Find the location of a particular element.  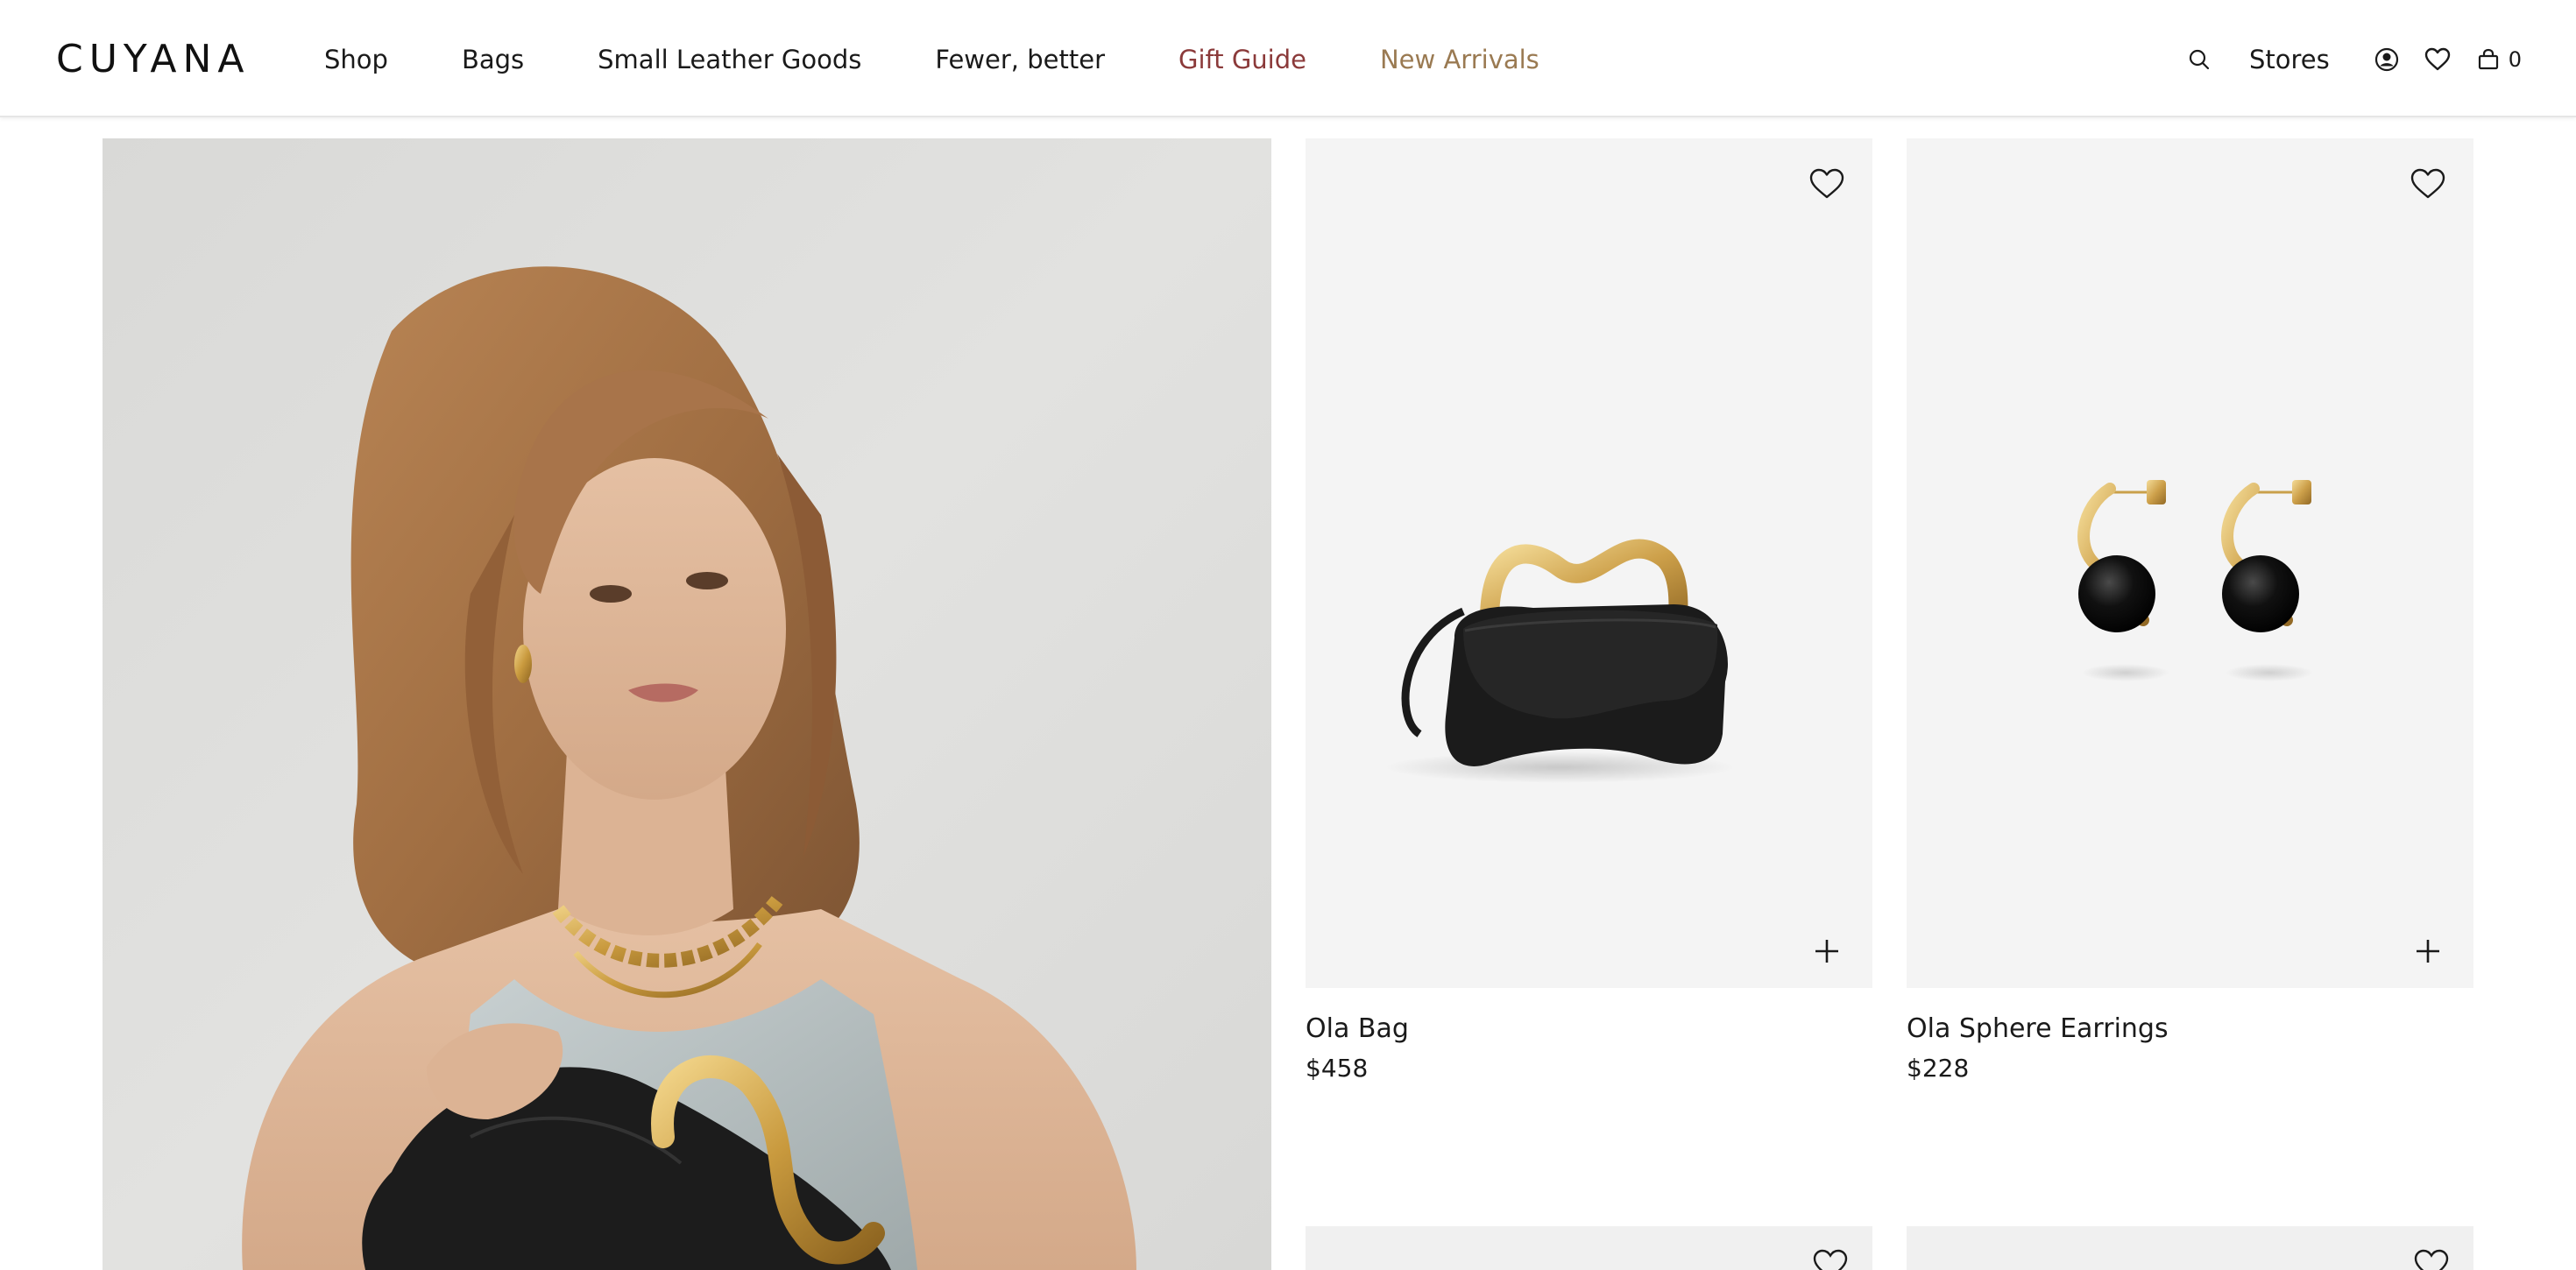

brand-logo: CUYANA is located at coordinates (153, 59).